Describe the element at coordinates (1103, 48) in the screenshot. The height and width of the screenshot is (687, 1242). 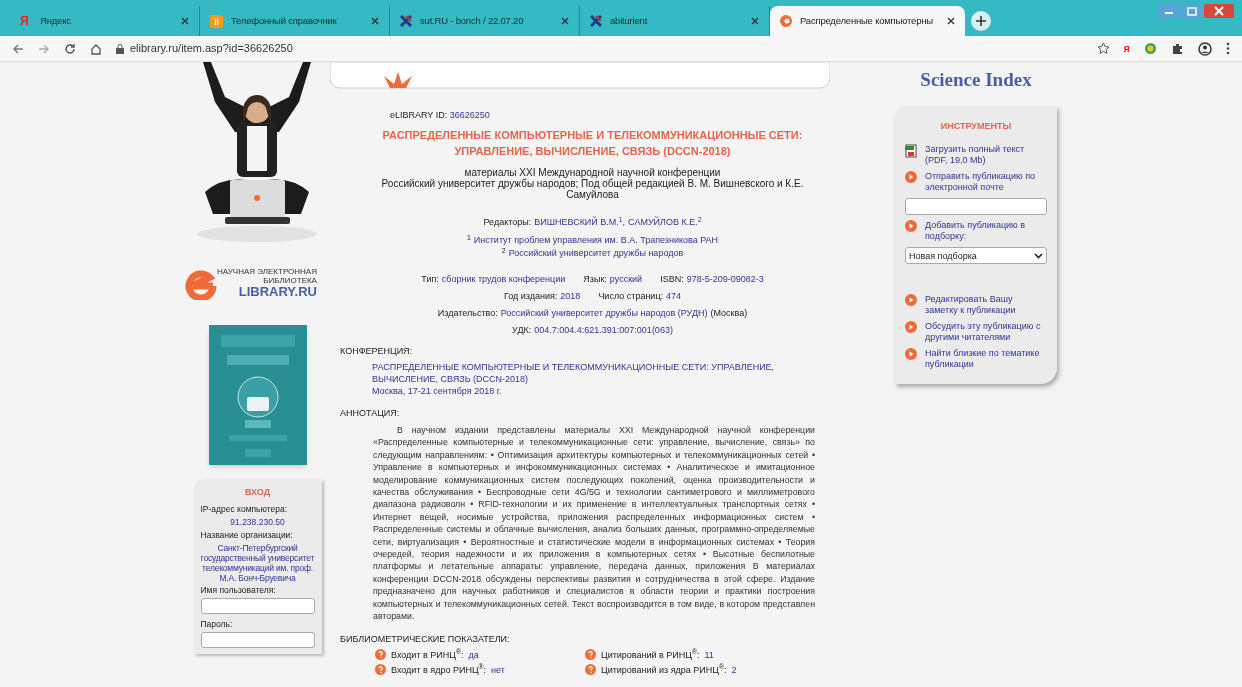
I see `star-icon` at that location.